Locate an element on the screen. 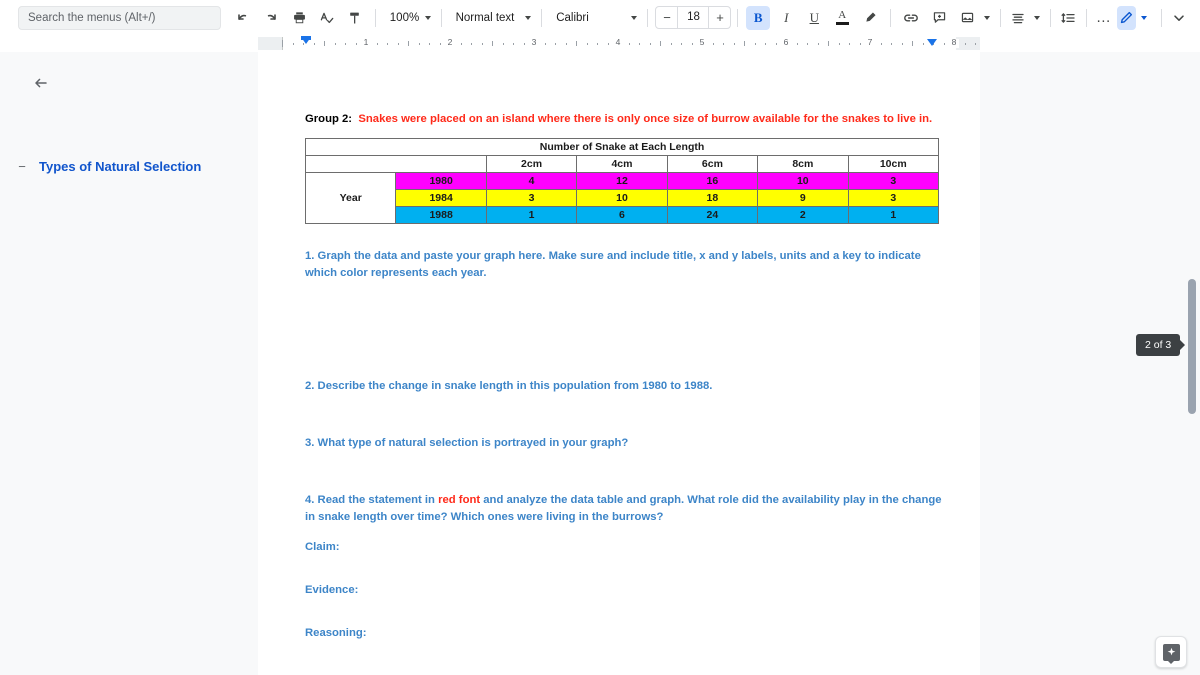 This screenshot has height=675, width=1200. table-column-header: 6cm is located at coordinates (712, 163).